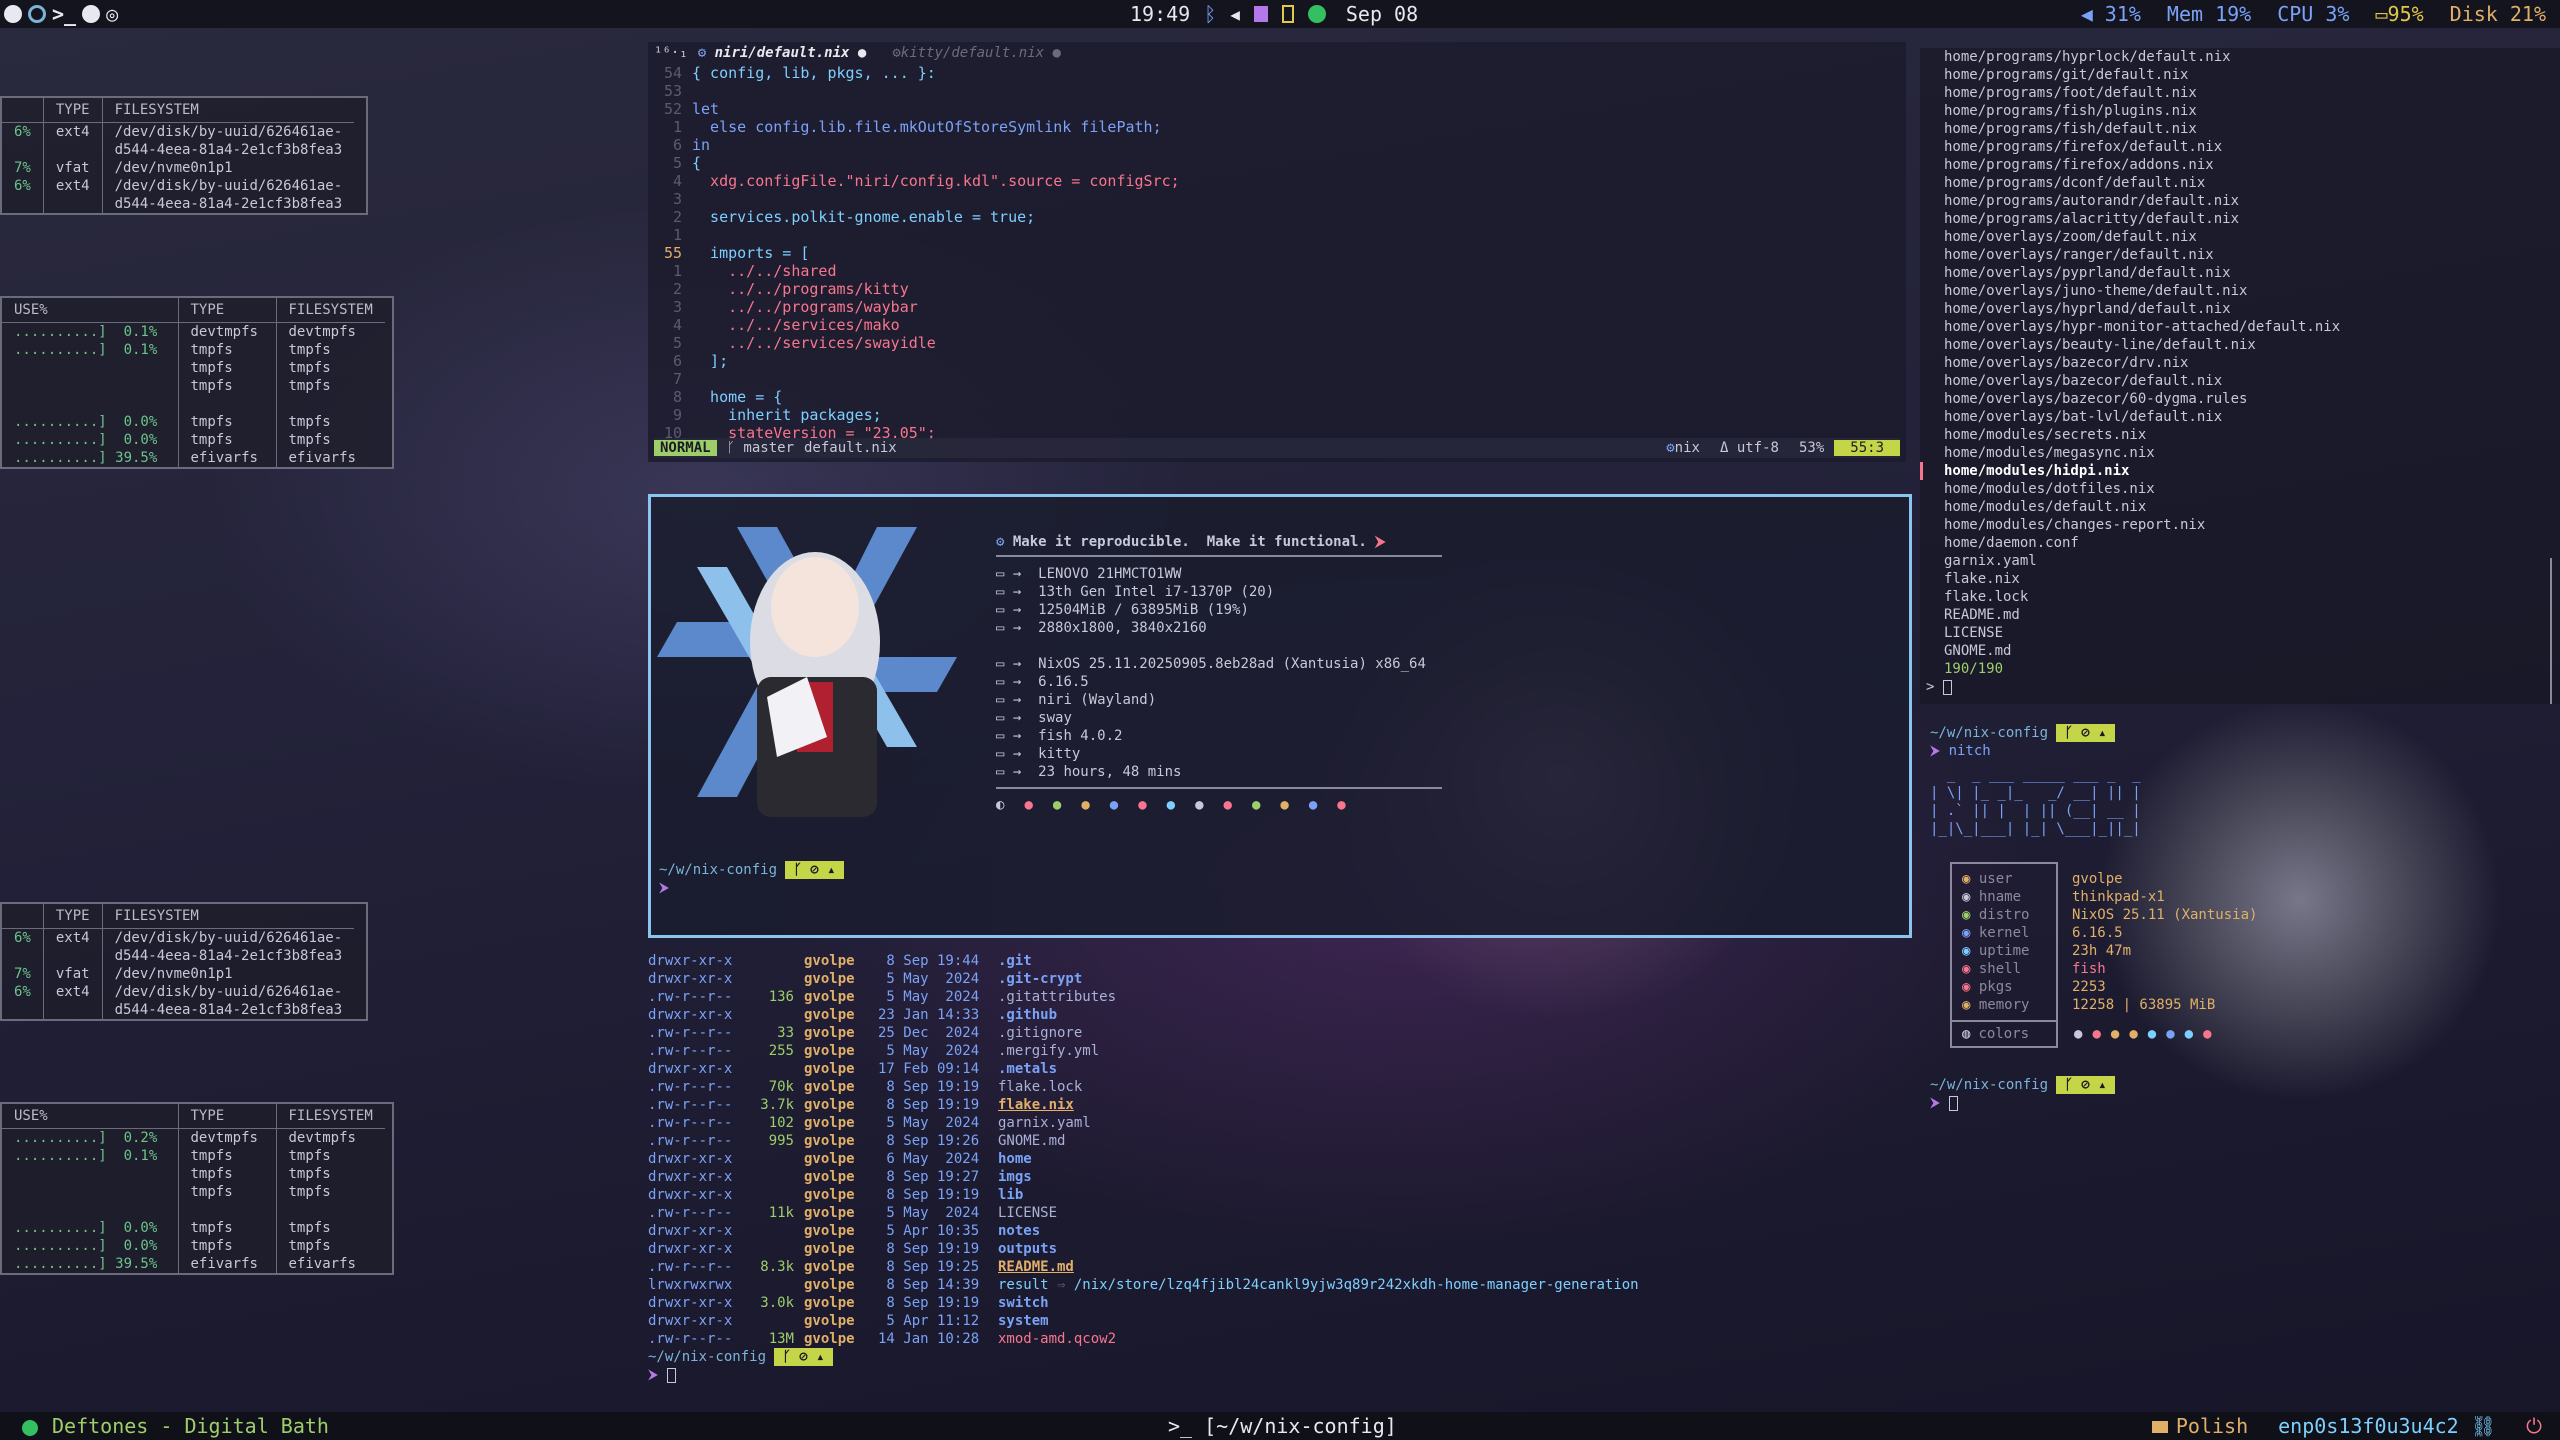 The image size is (2560, 1440). Describe the element at coordinates (1260, 14) in the screenshot. I see `tray-purple-icon` at that location.